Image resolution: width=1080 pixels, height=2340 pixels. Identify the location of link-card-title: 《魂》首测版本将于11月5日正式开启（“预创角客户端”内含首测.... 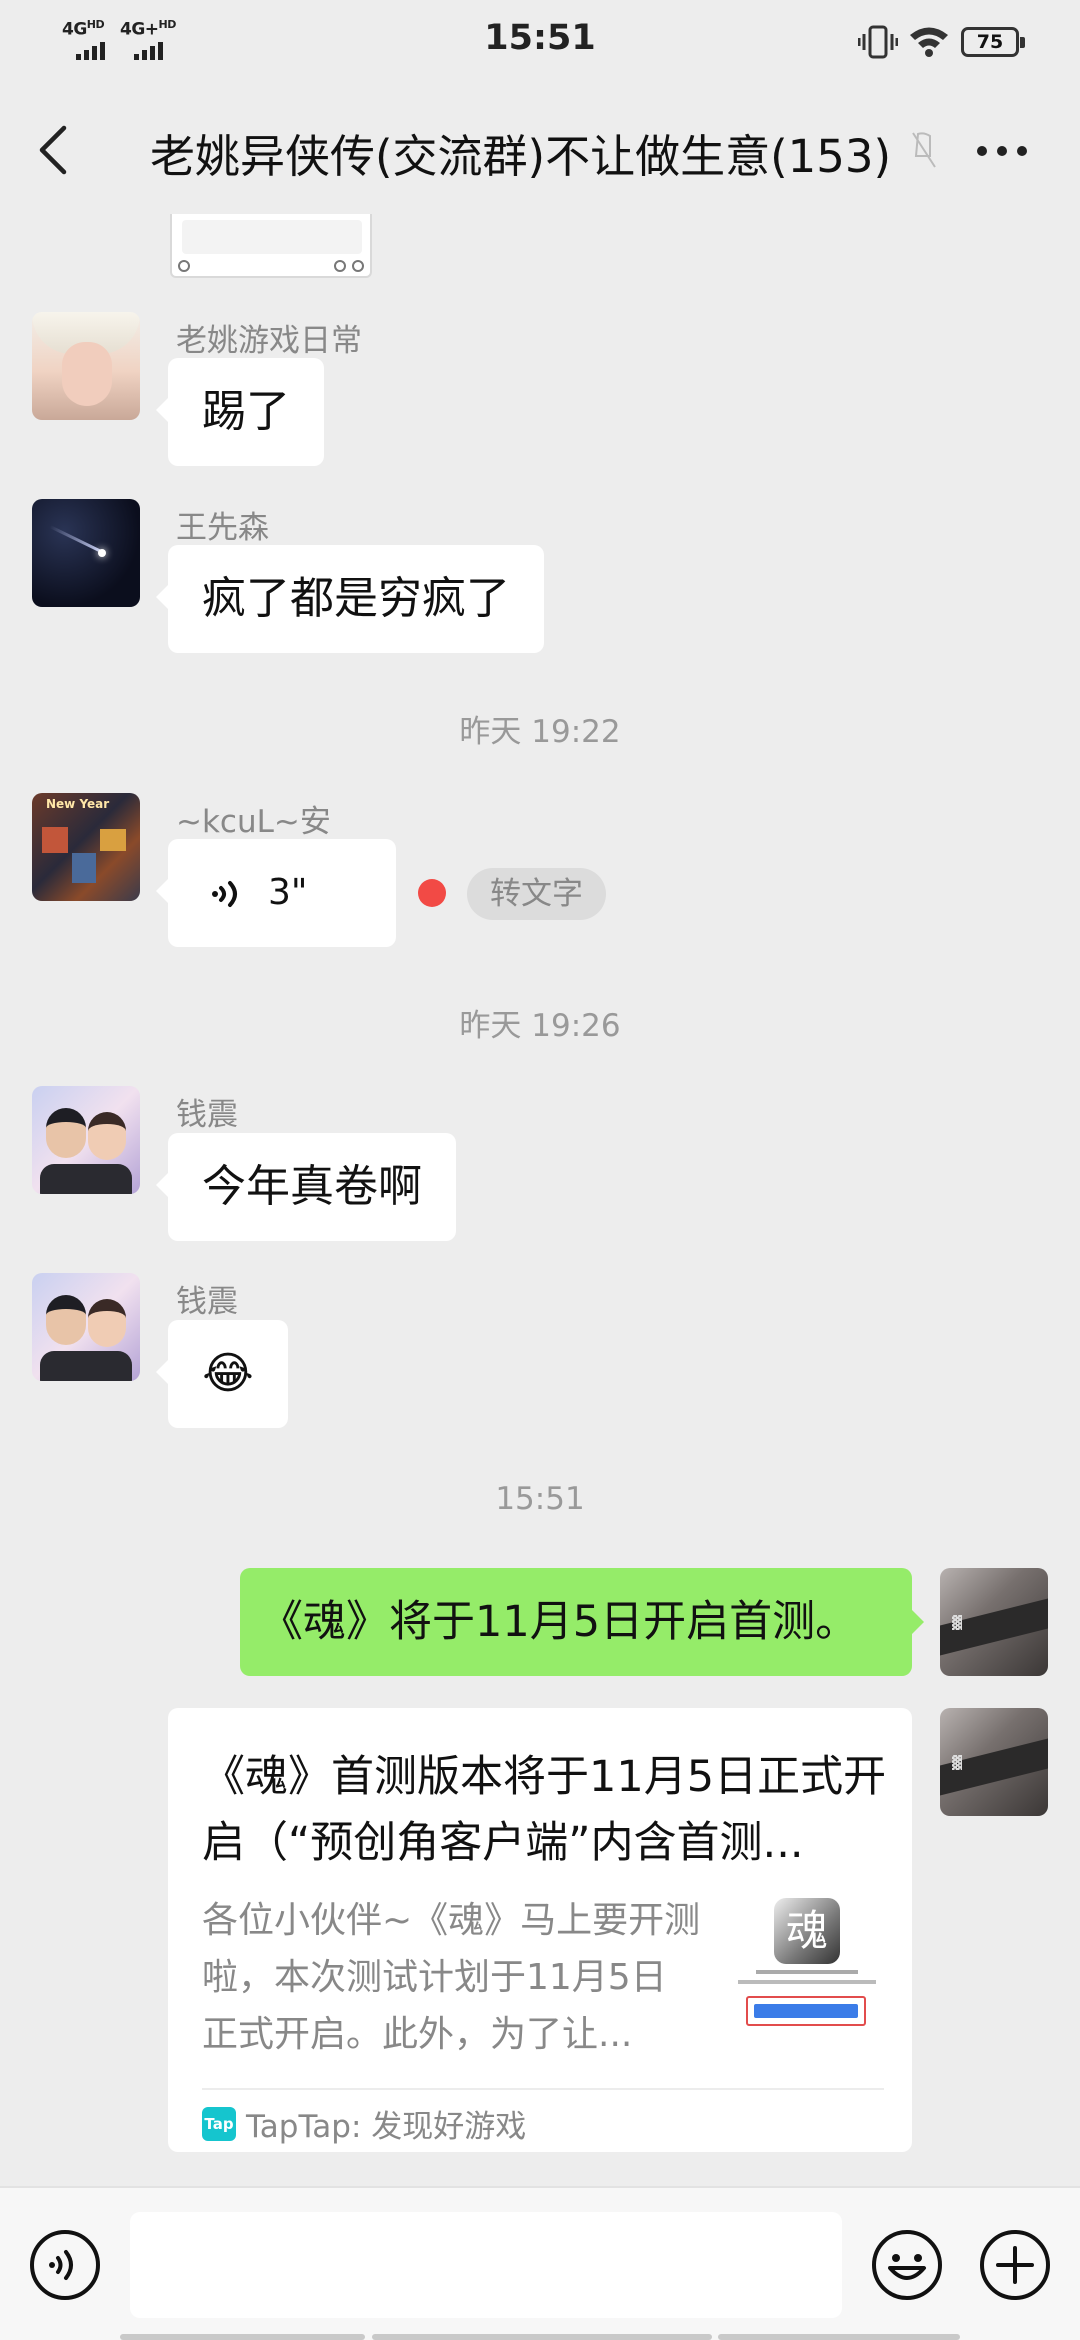
(544, 1810).